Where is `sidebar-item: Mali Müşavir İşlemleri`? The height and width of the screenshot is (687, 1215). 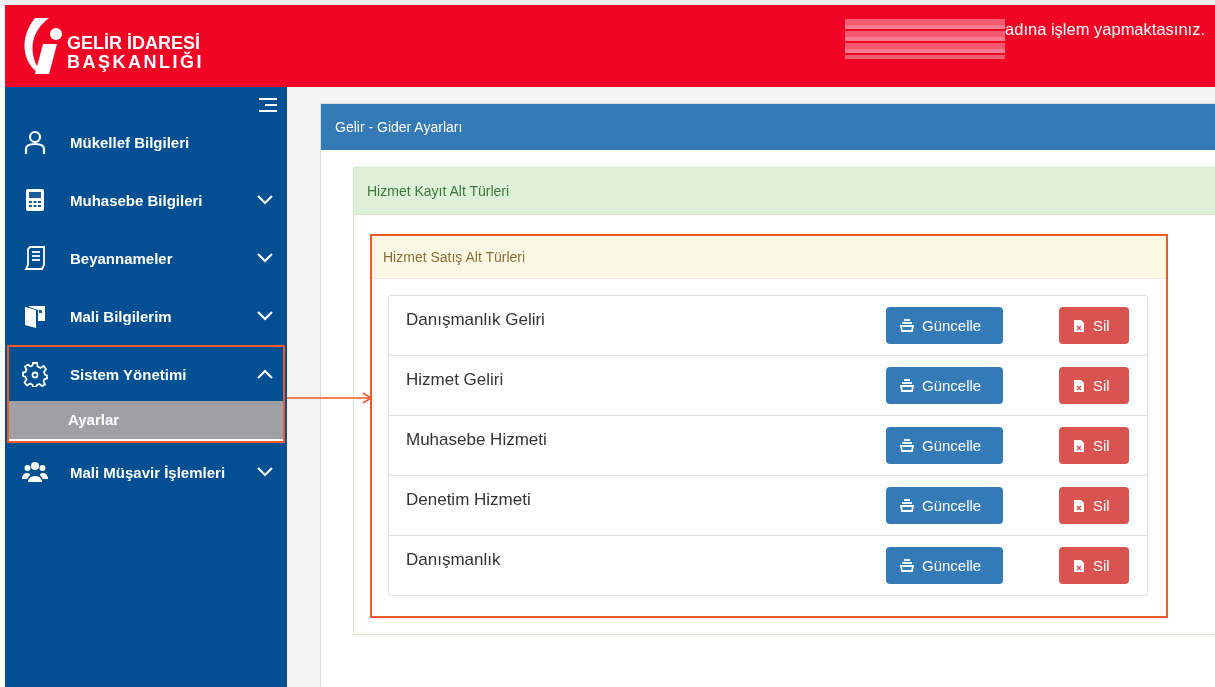 sidebar-item: Mali Müşavir İşlemleri is located at coordinates (146, 472).